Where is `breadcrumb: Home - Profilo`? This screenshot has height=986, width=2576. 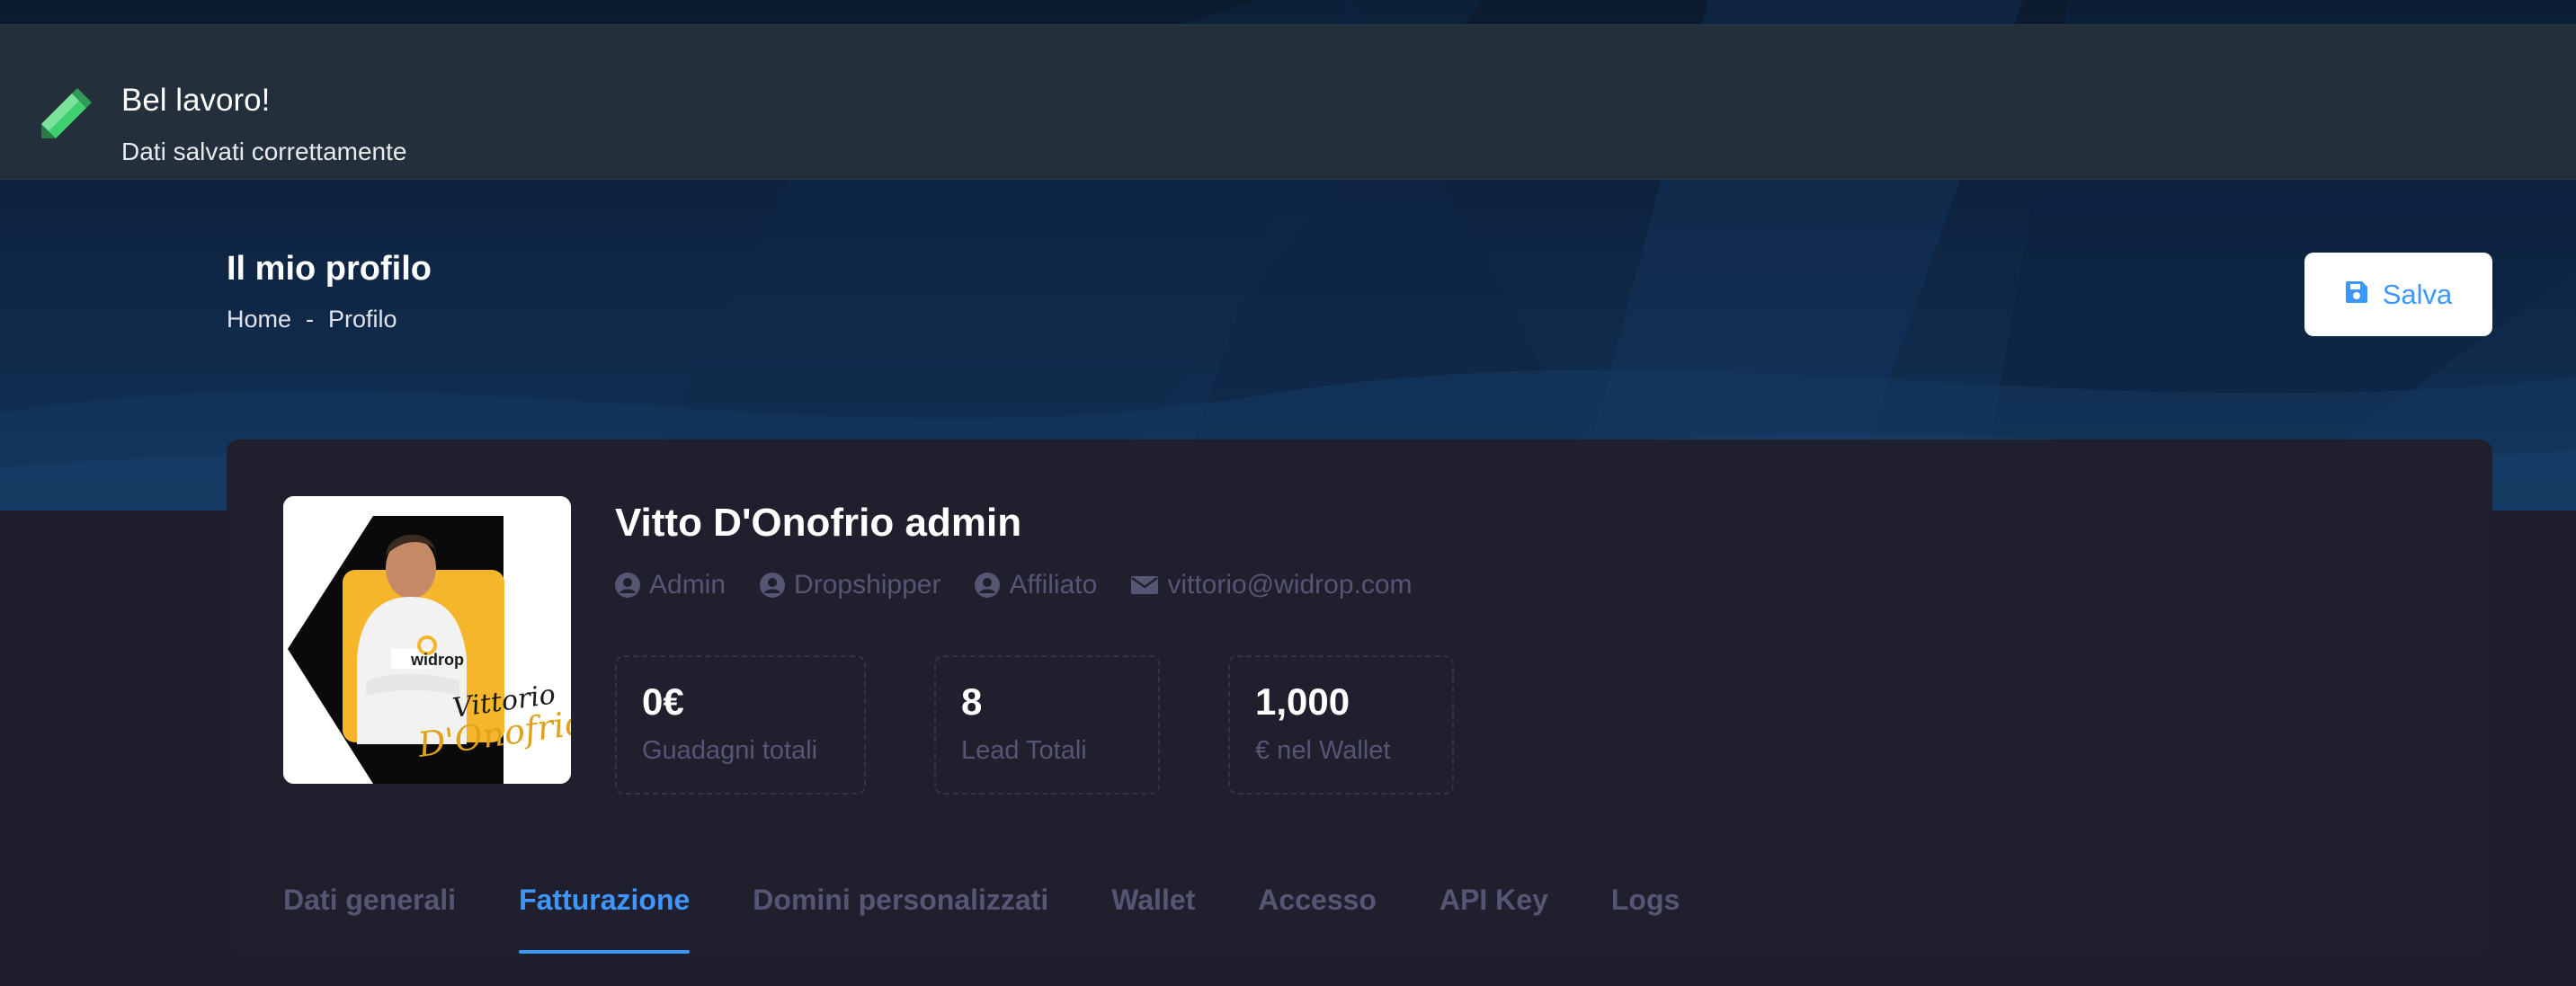
breadcrumb: Home - Profilo is located at coordinates (312, 319).